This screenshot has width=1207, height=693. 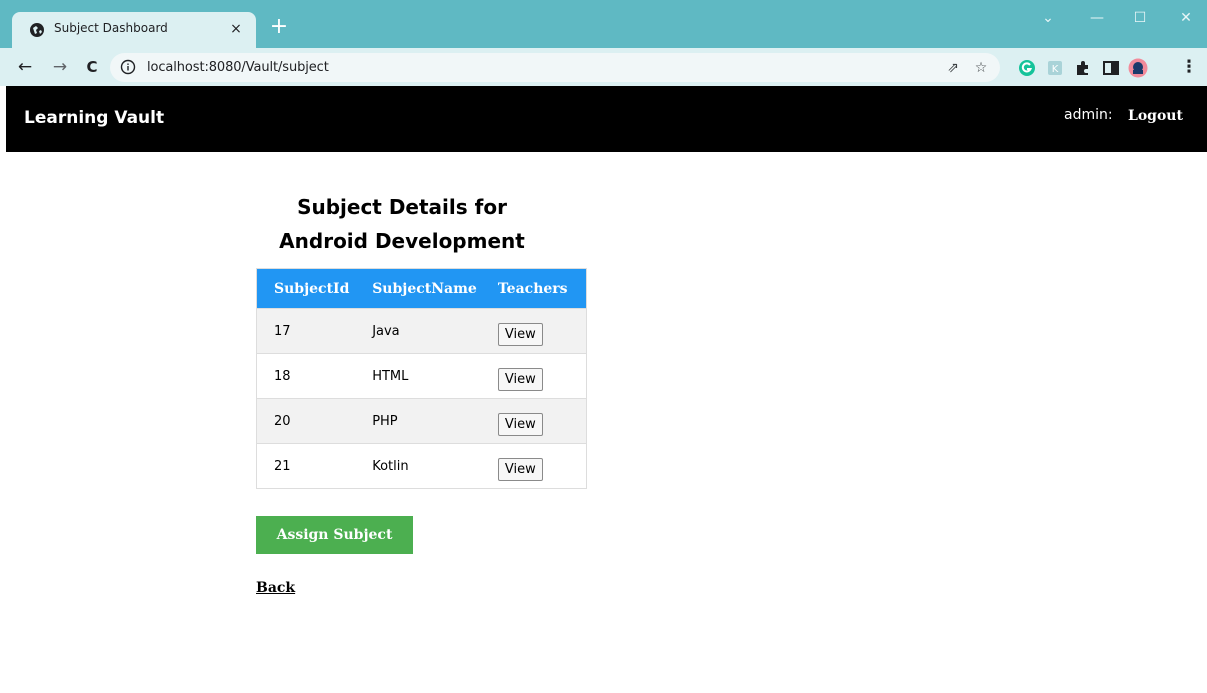 I want to click on subject-id-cell: 20, so click(x=310, y=421).